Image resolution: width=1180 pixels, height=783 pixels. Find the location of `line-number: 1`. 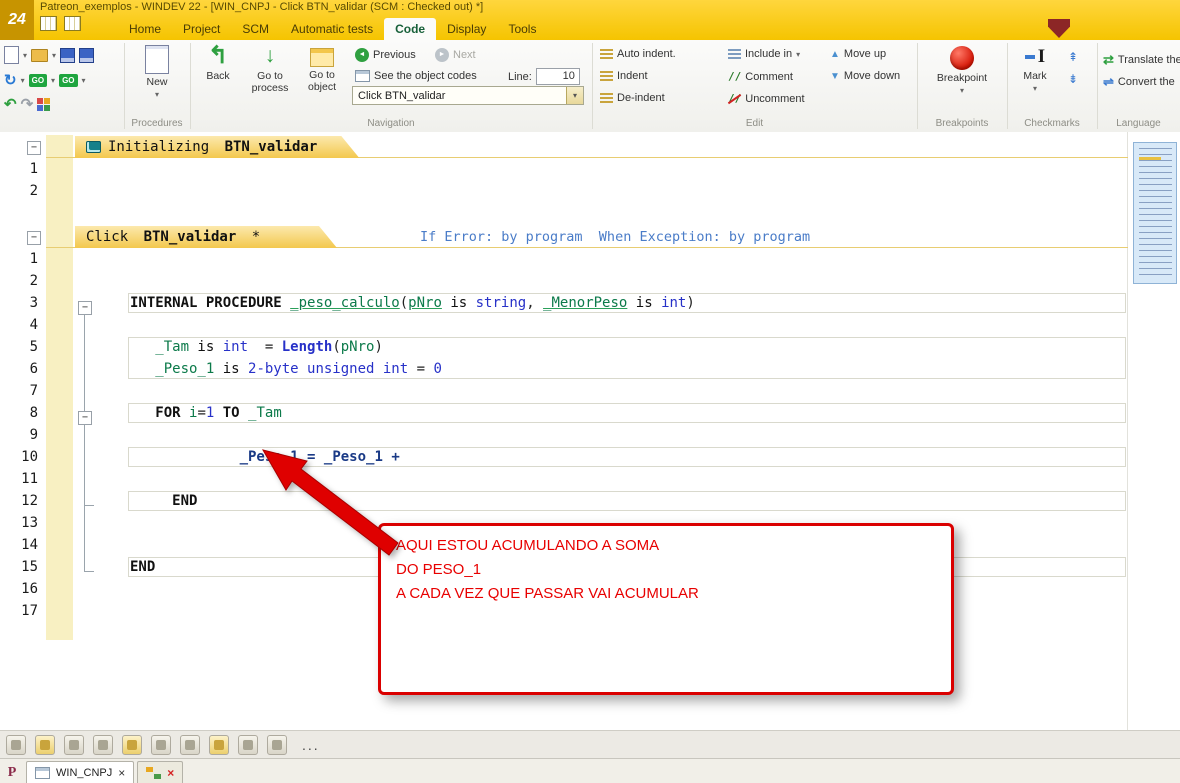

line-number: 1 is located at coordinates (33, 259).